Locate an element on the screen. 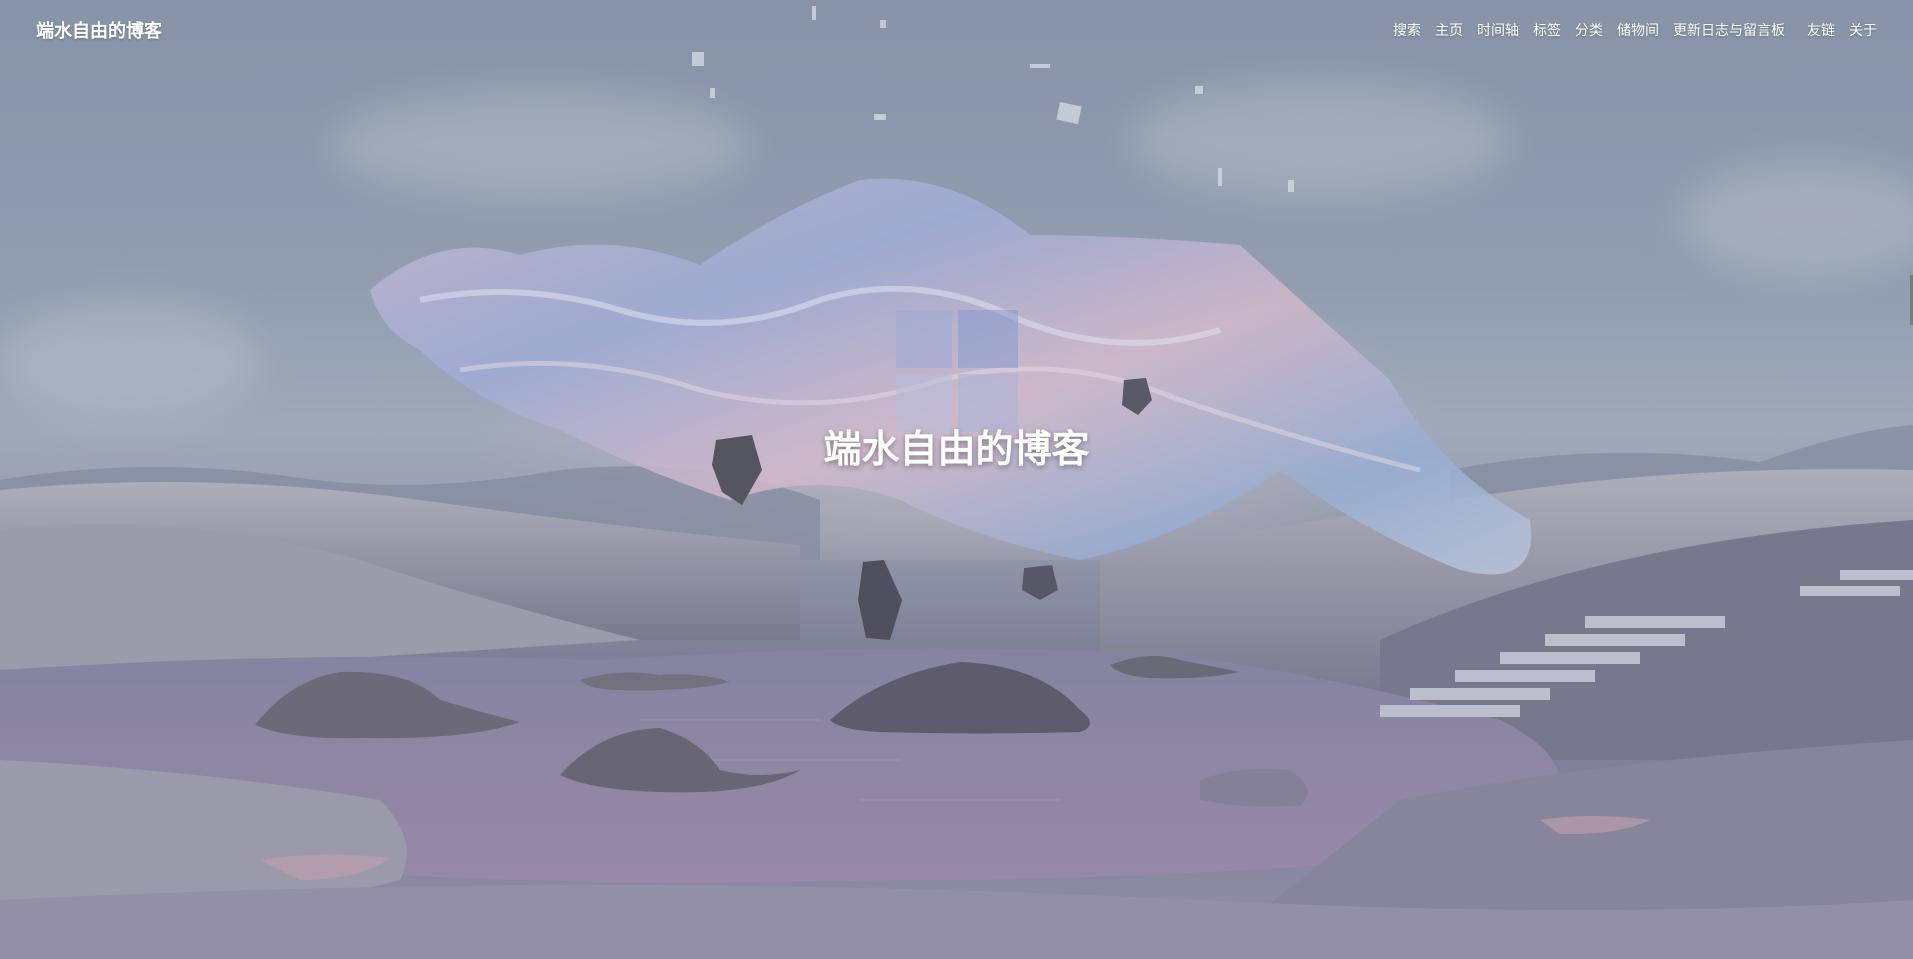  nav-about: 关于 is located at coordinates (1863, 30).